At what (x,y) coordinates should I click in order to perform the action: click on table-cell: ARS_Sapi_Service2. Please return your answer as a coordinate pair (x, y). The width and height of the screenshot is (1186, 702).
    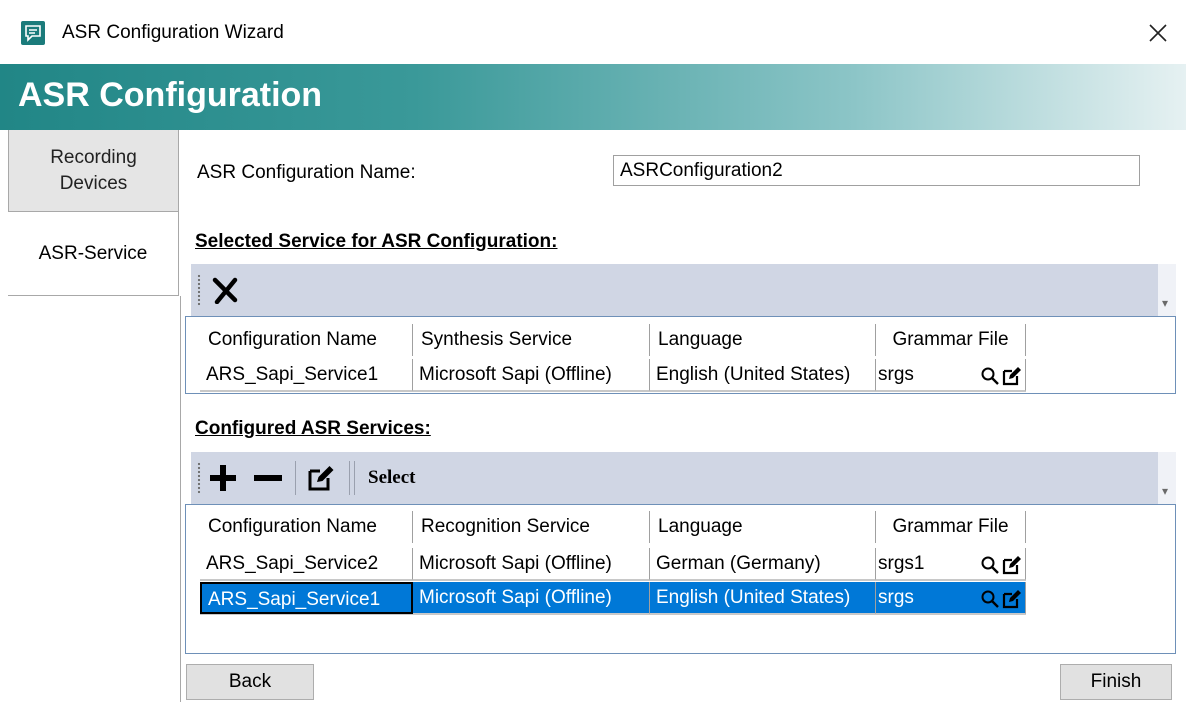
    Looking at the image, I should click on (306, 564).